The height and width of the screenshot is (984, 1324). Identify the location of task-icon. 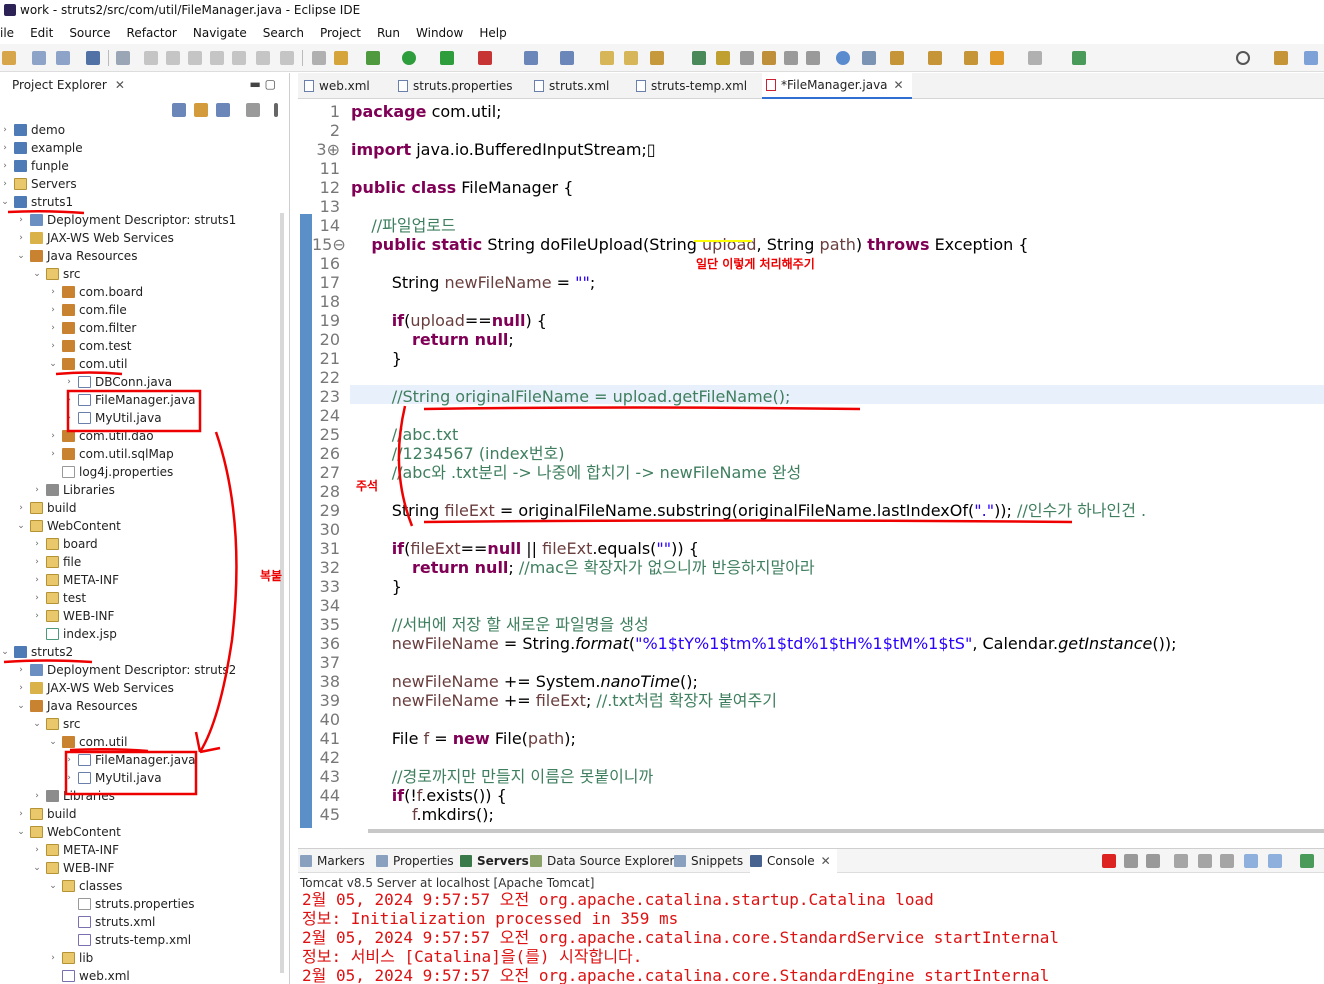
(769, 58).